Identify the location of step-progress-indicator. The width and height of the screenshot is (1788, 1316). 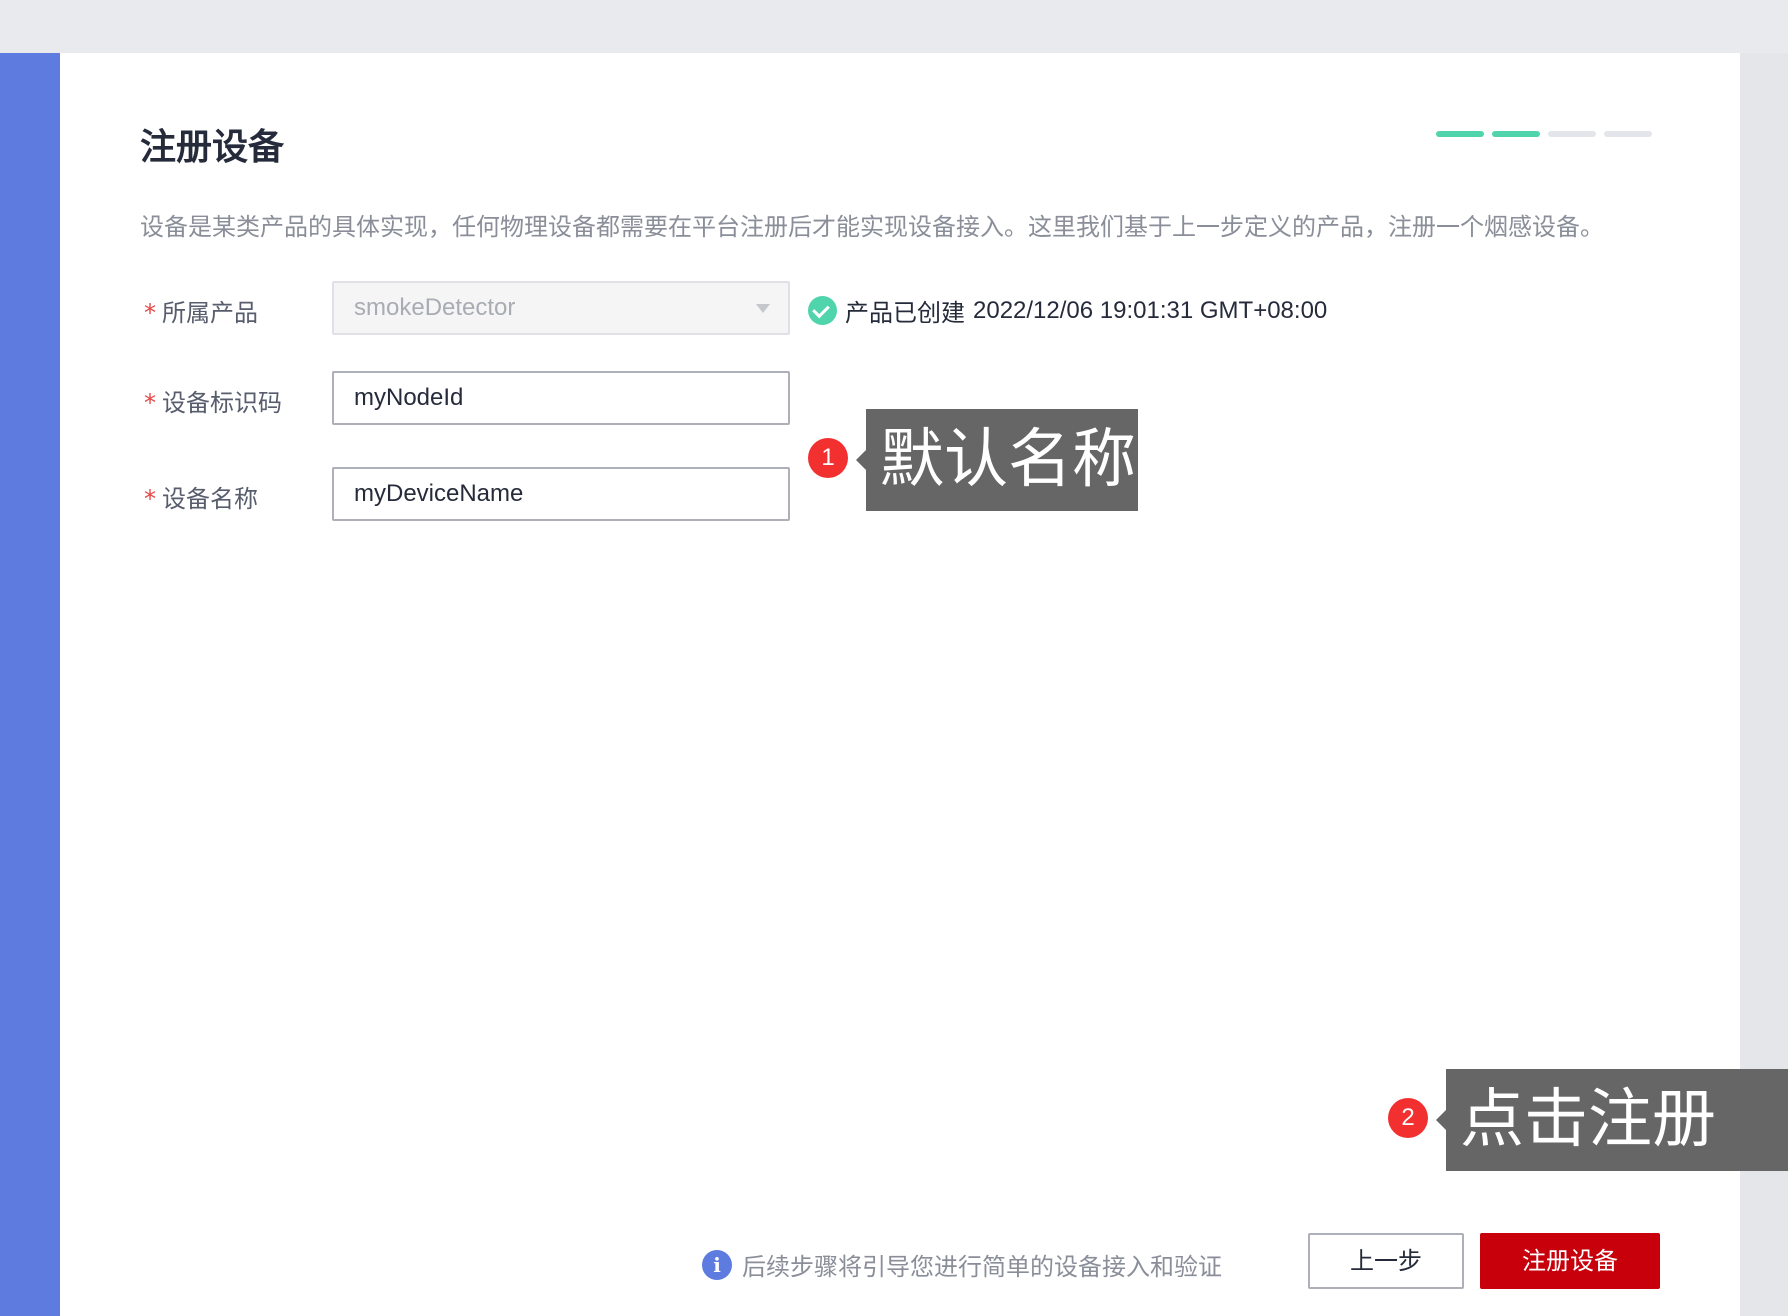
(1544, 134).